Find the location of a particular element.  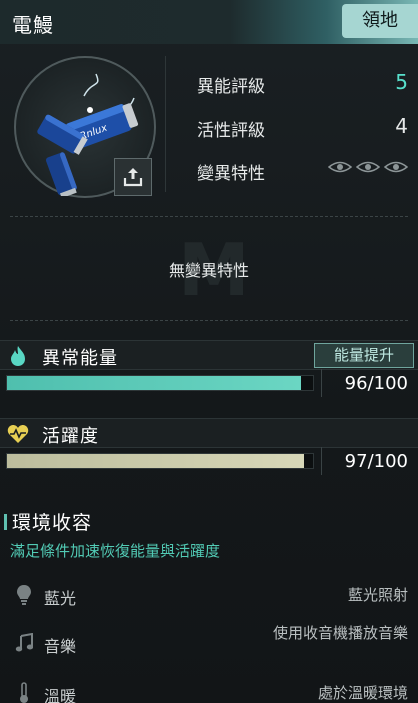

portrait-divider is located at coordinates (165, 124).